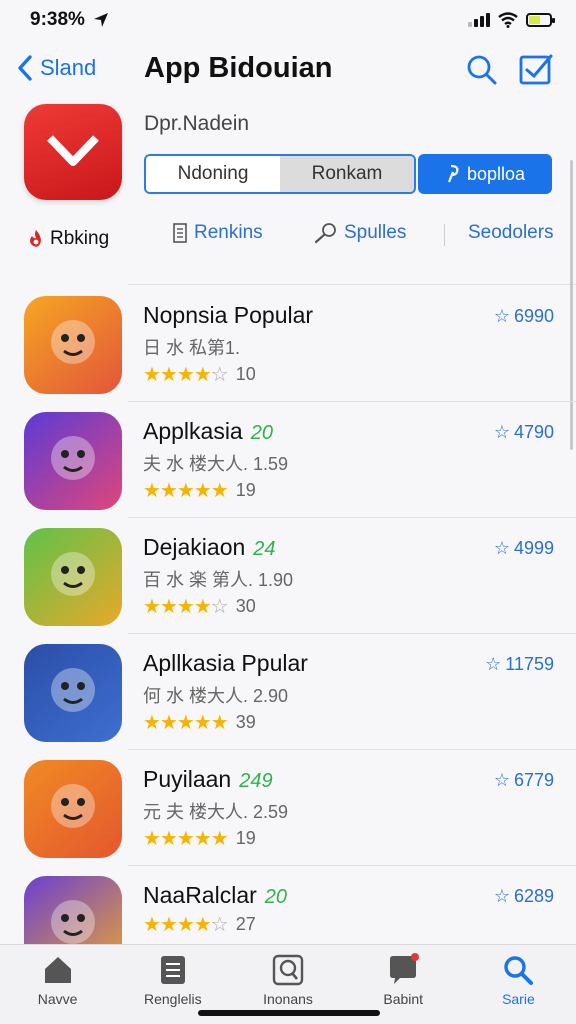  I want to click on filter-rankins: Renkins, so click(217, 233).